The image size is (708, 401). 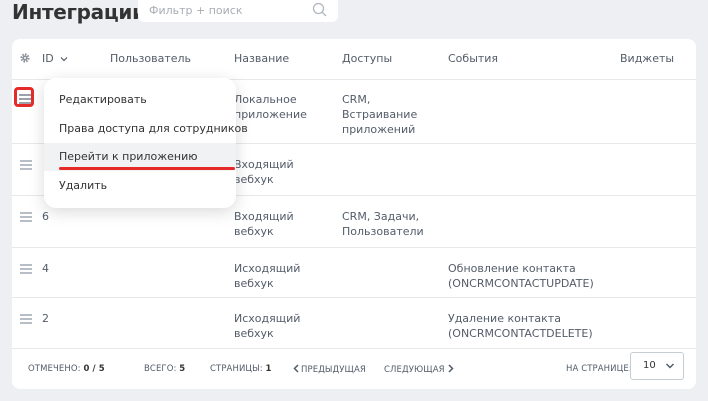 I want to click on per-page-label: На странице:, so click(x=599, y=369).